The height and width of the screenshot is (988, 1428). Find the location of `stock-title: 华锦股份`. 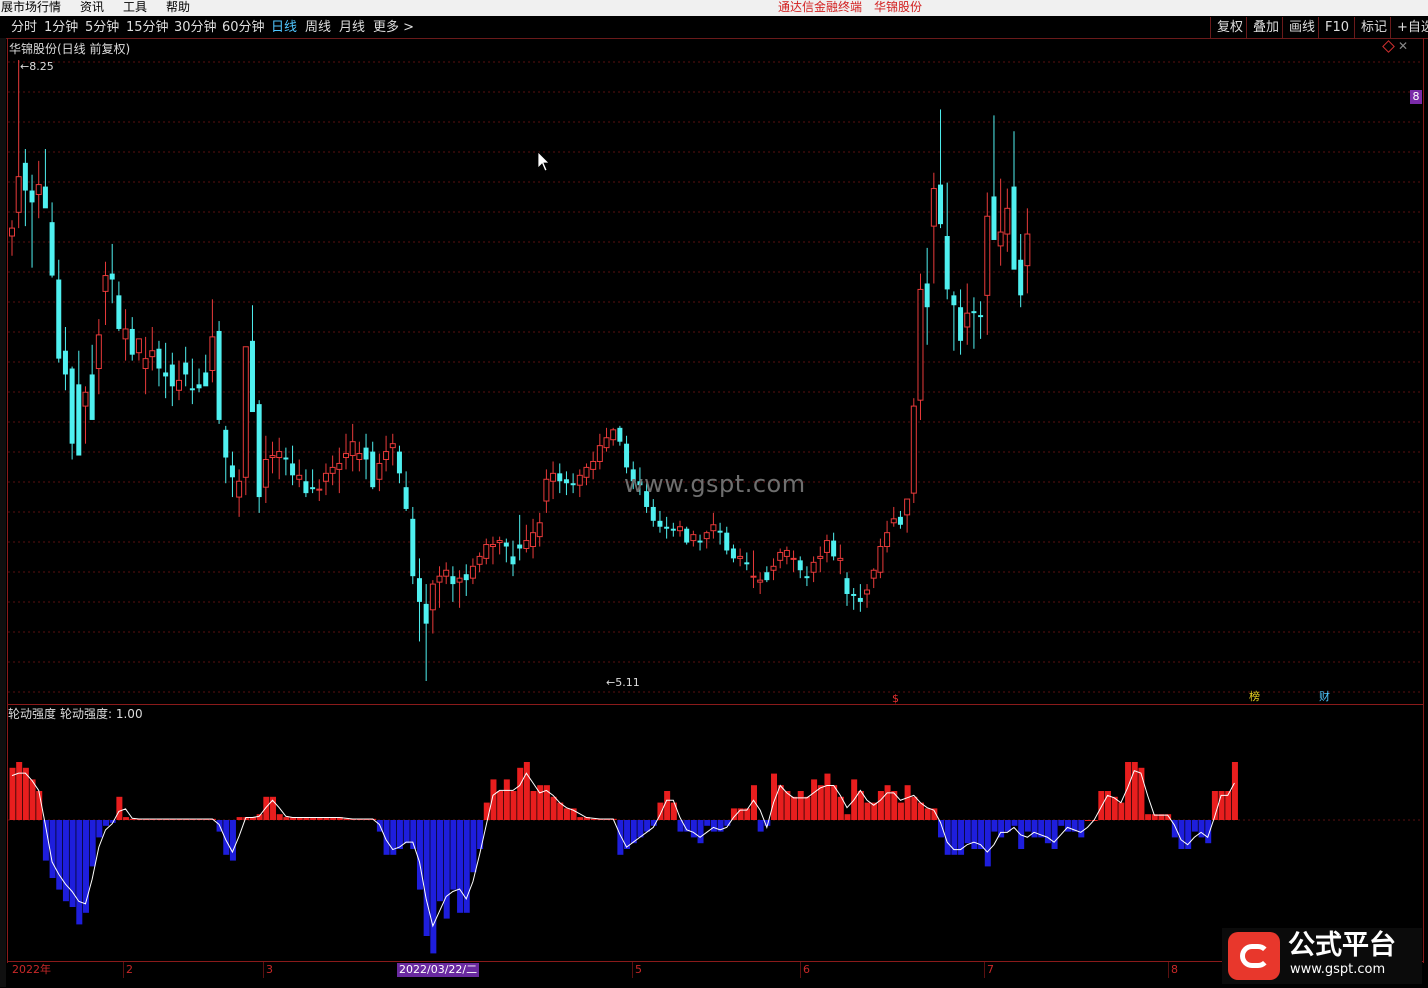

stock-title: 华锦股份 is located at coordinates (898, 7).